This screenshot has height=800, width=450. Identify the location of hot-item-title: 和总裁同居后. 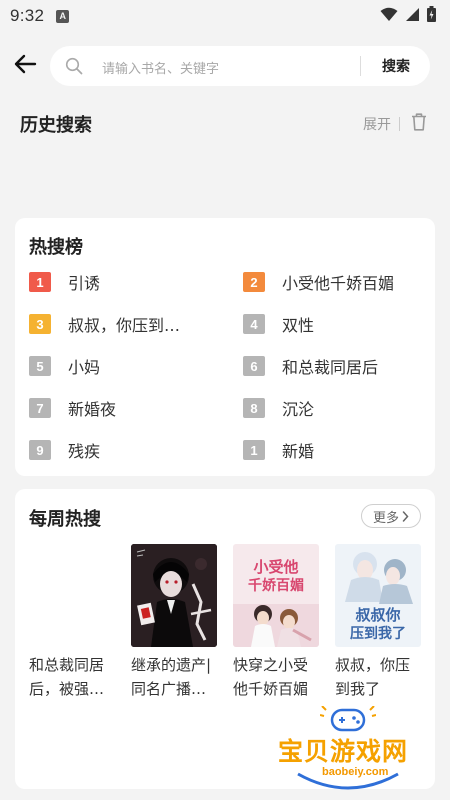
(330, 367).